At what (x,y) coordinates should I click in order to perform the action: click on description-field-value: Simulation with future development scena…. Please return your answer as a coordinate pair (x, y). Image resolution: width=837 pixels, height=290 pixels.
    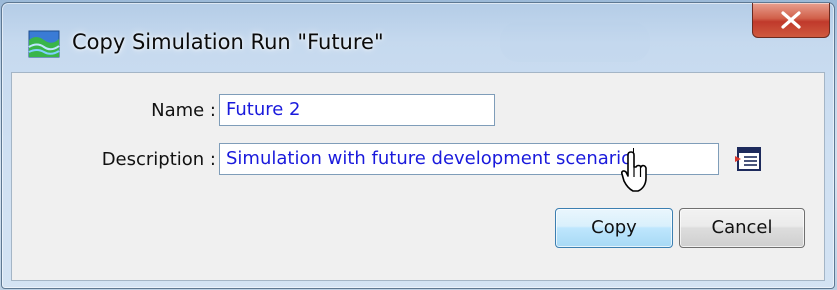
    Looking at the image, I should click on (429, 158).